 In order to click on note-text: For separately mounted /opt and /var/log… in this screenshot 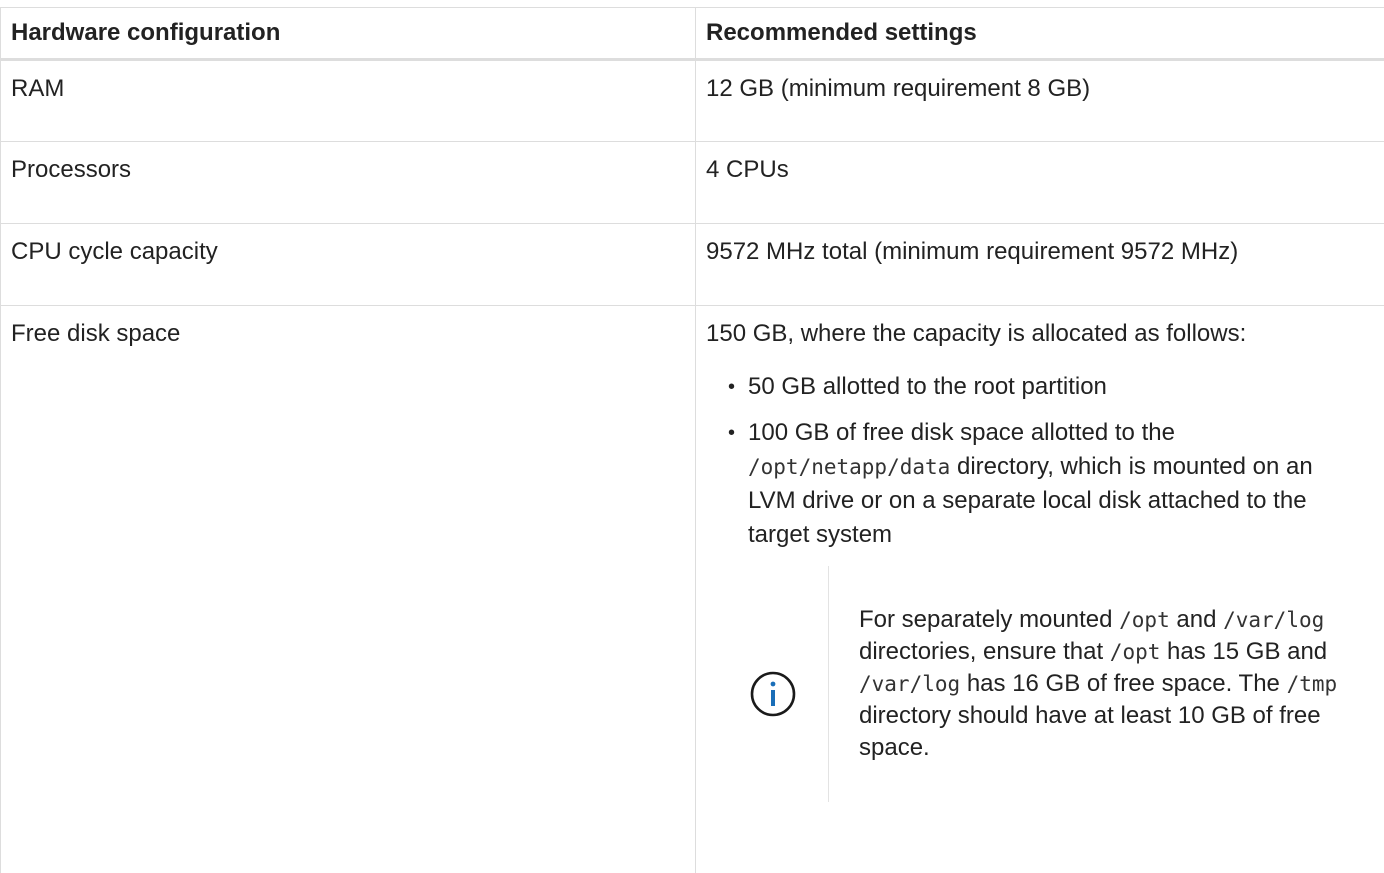, I will do `click(1087, 684)`.